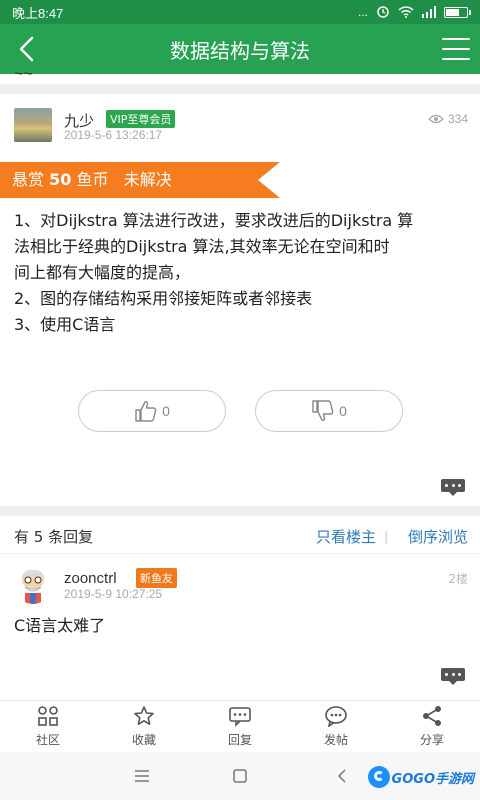  What do you see at coordinates (90, 578) in the screenshot?
I see `reply-author-name: zoonctrl` at bounding box center [90, 578].